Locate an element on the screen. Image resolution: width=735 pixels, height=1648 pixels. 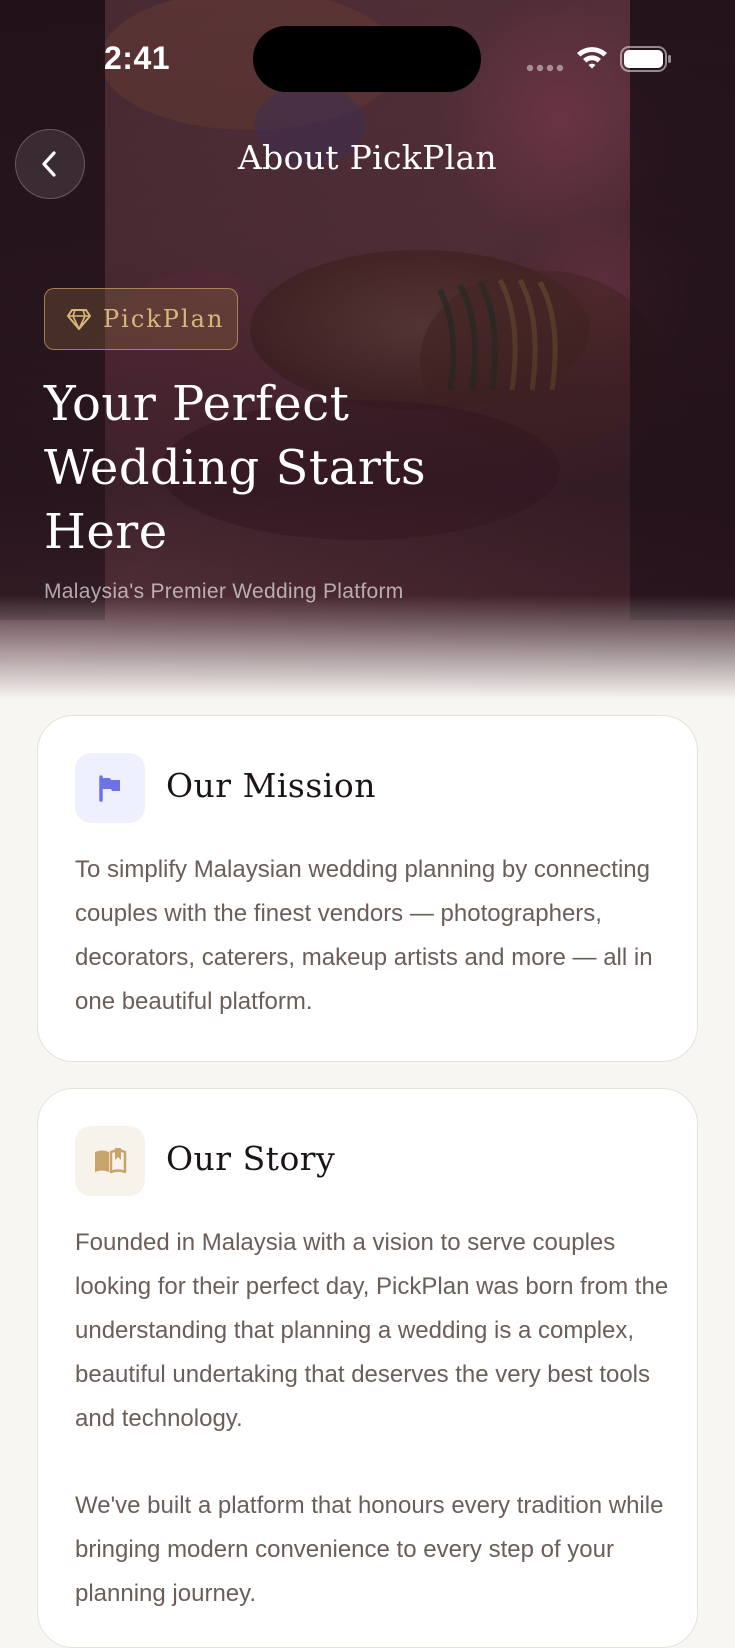
flag-icon is located at coordinates (109, 788).